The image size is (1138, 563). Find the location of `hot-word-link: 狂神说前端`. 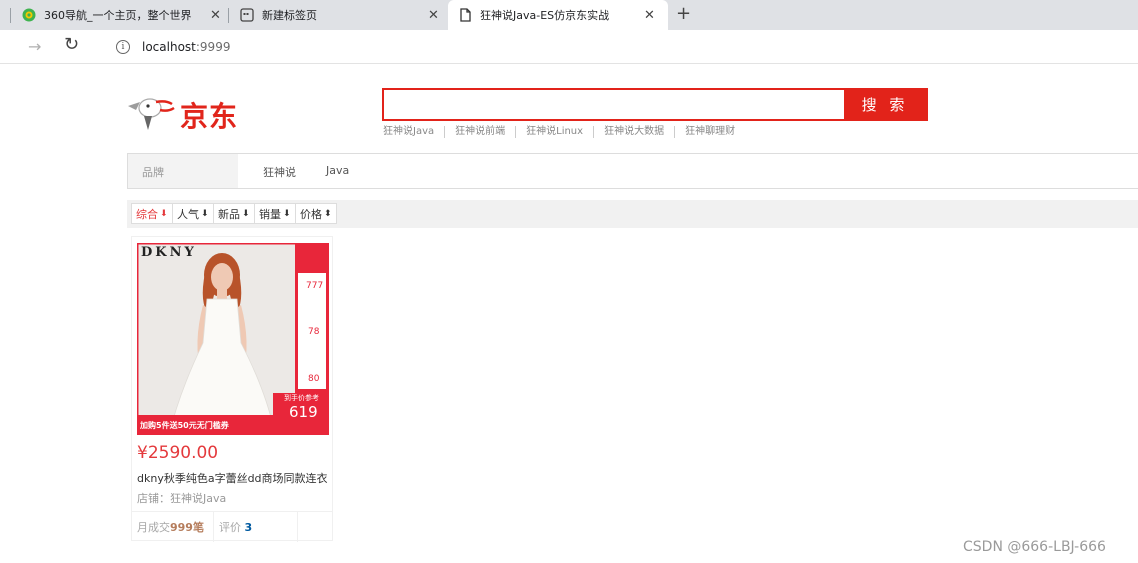

hot-word-link: 狂神说前端 is located at coordinates (479, 132).